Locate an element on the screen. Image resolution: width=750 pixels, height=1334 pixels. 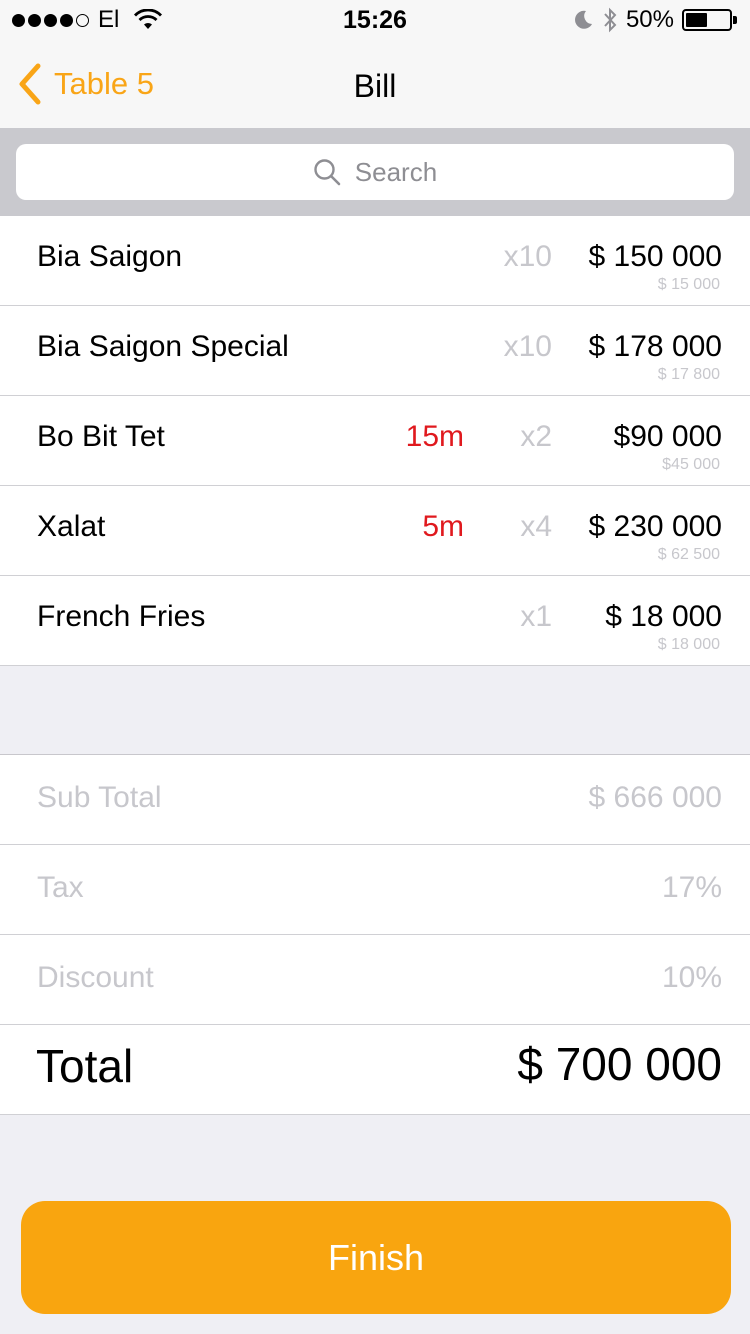
item-name: French Fries is located at coordinates (121, 616).